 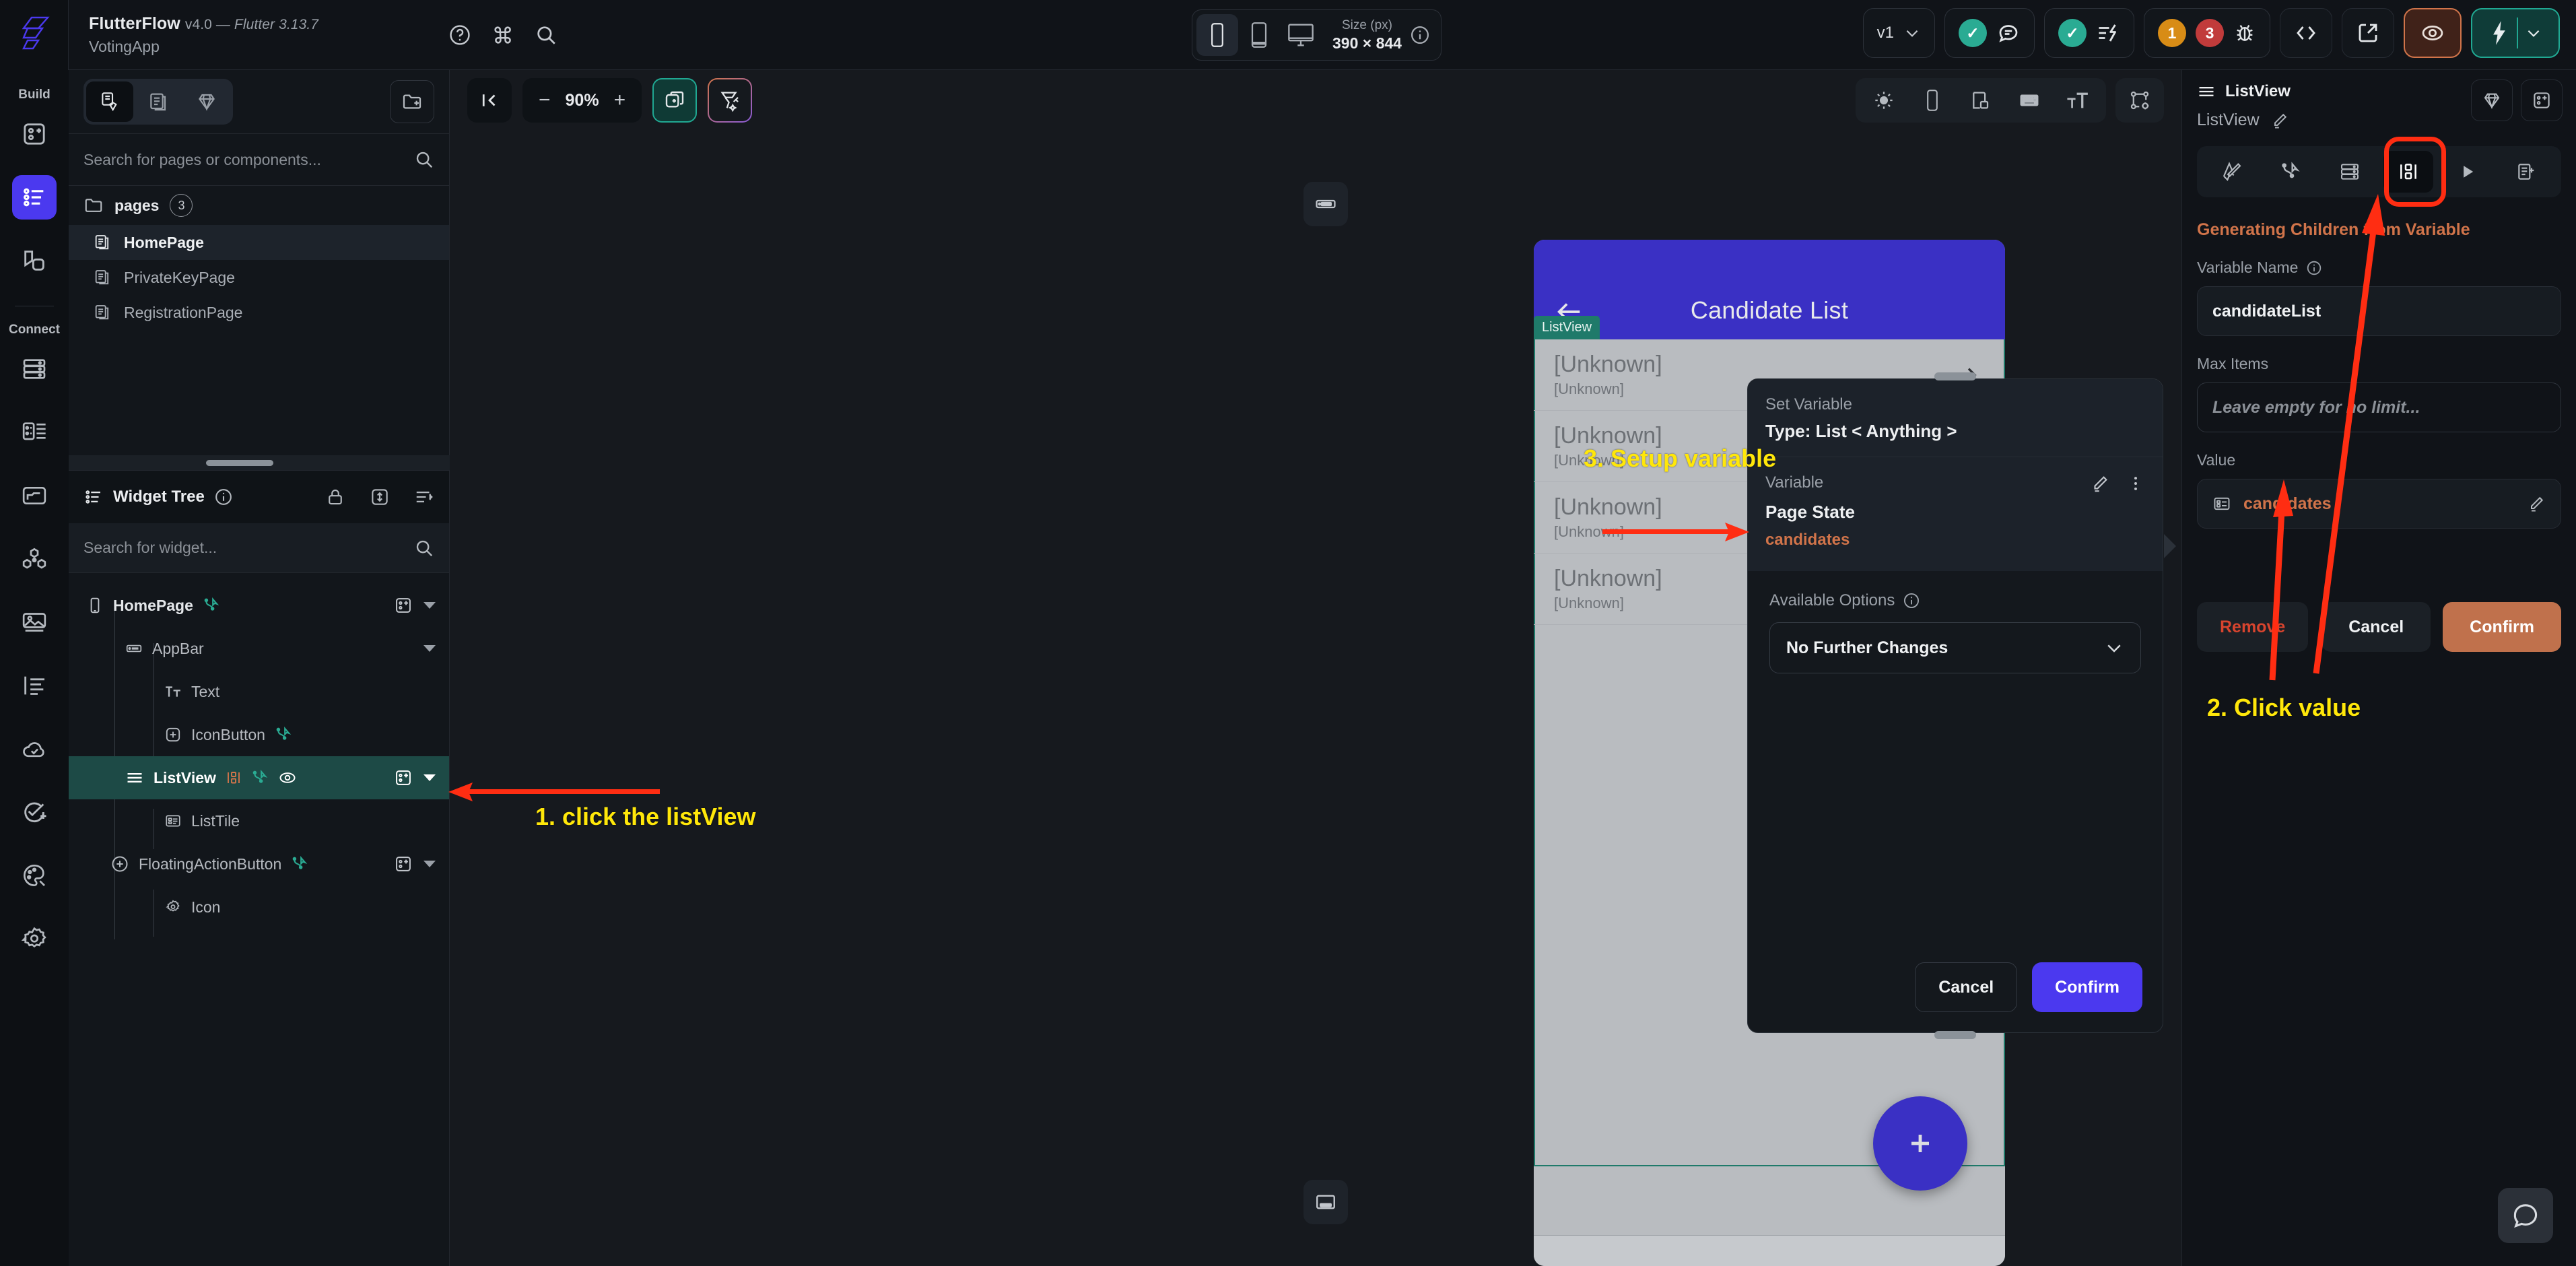 I want to click on version-selector: v1, so click(x=1899, y=33).